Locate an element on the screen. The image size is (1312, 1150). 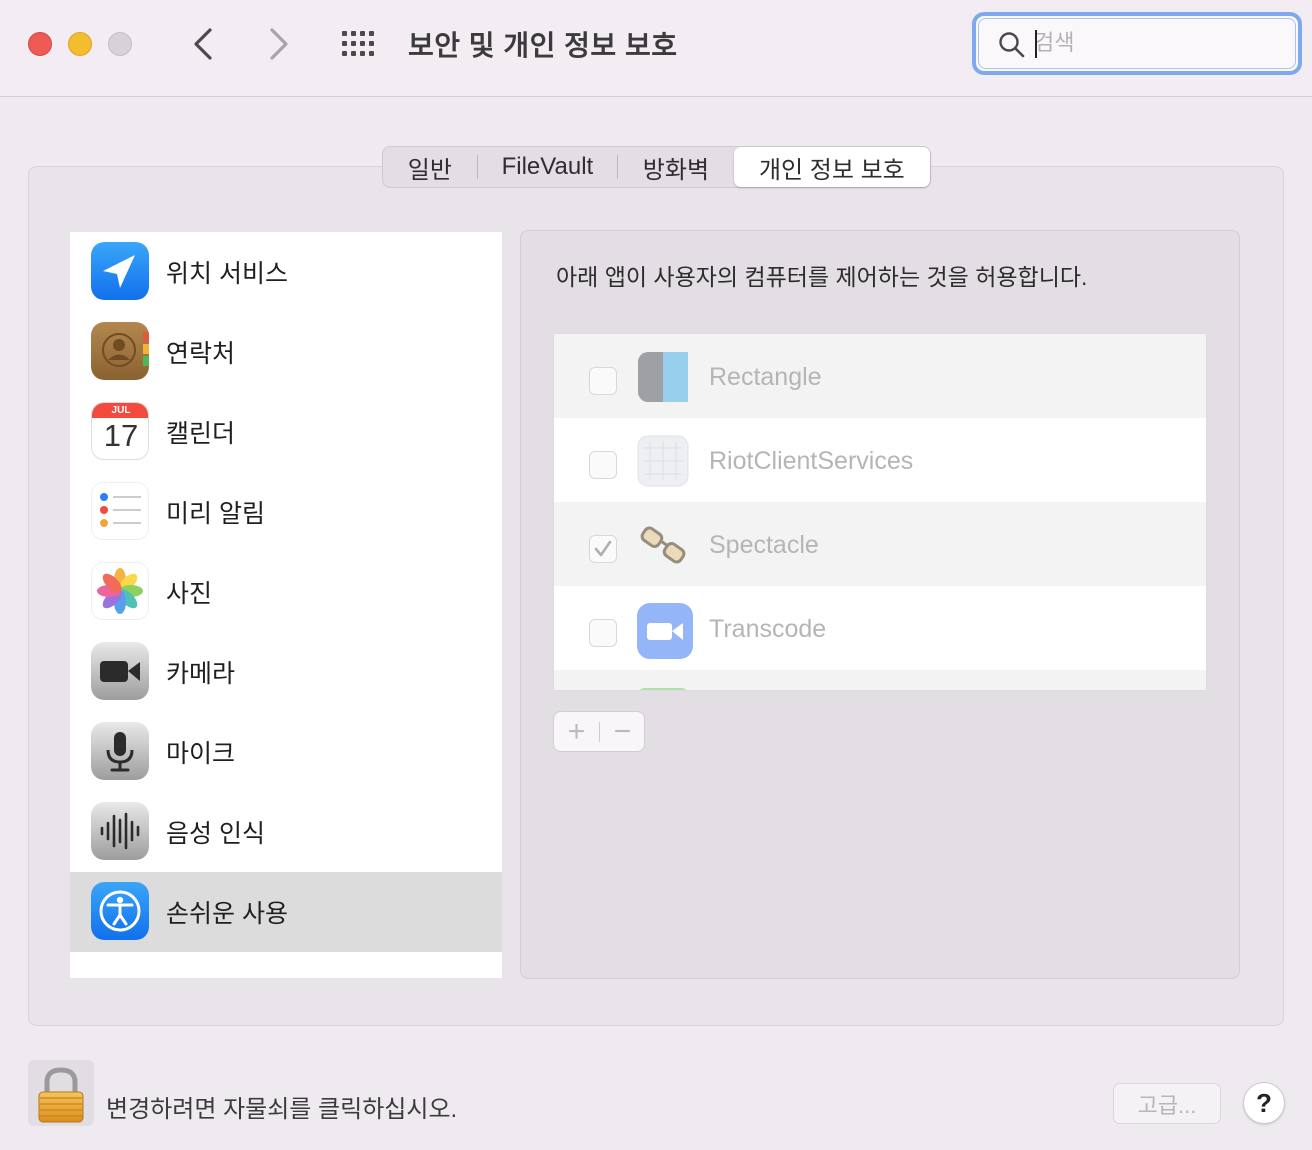
sidebar-item-label: 위치 서비스 is located at coordinates (227, 274).